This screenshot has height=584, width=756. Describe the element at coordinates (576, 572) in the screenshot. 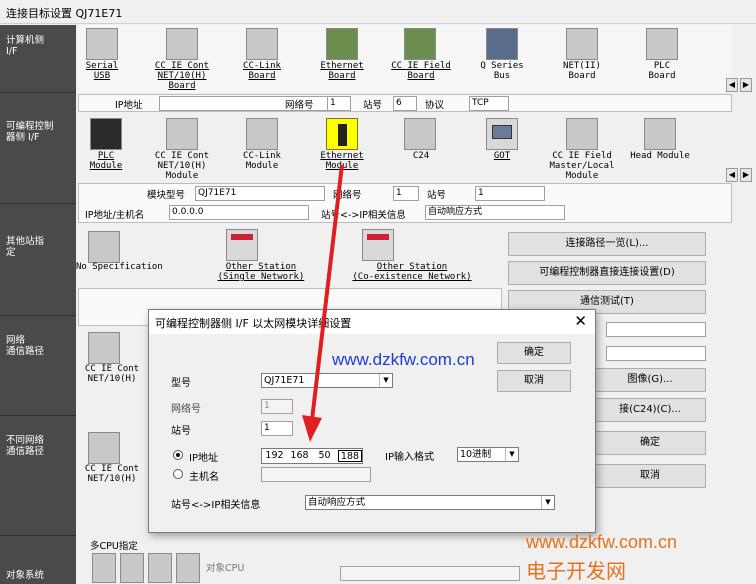

I see `watermark-bottom-name: 电子开发网` at that location.